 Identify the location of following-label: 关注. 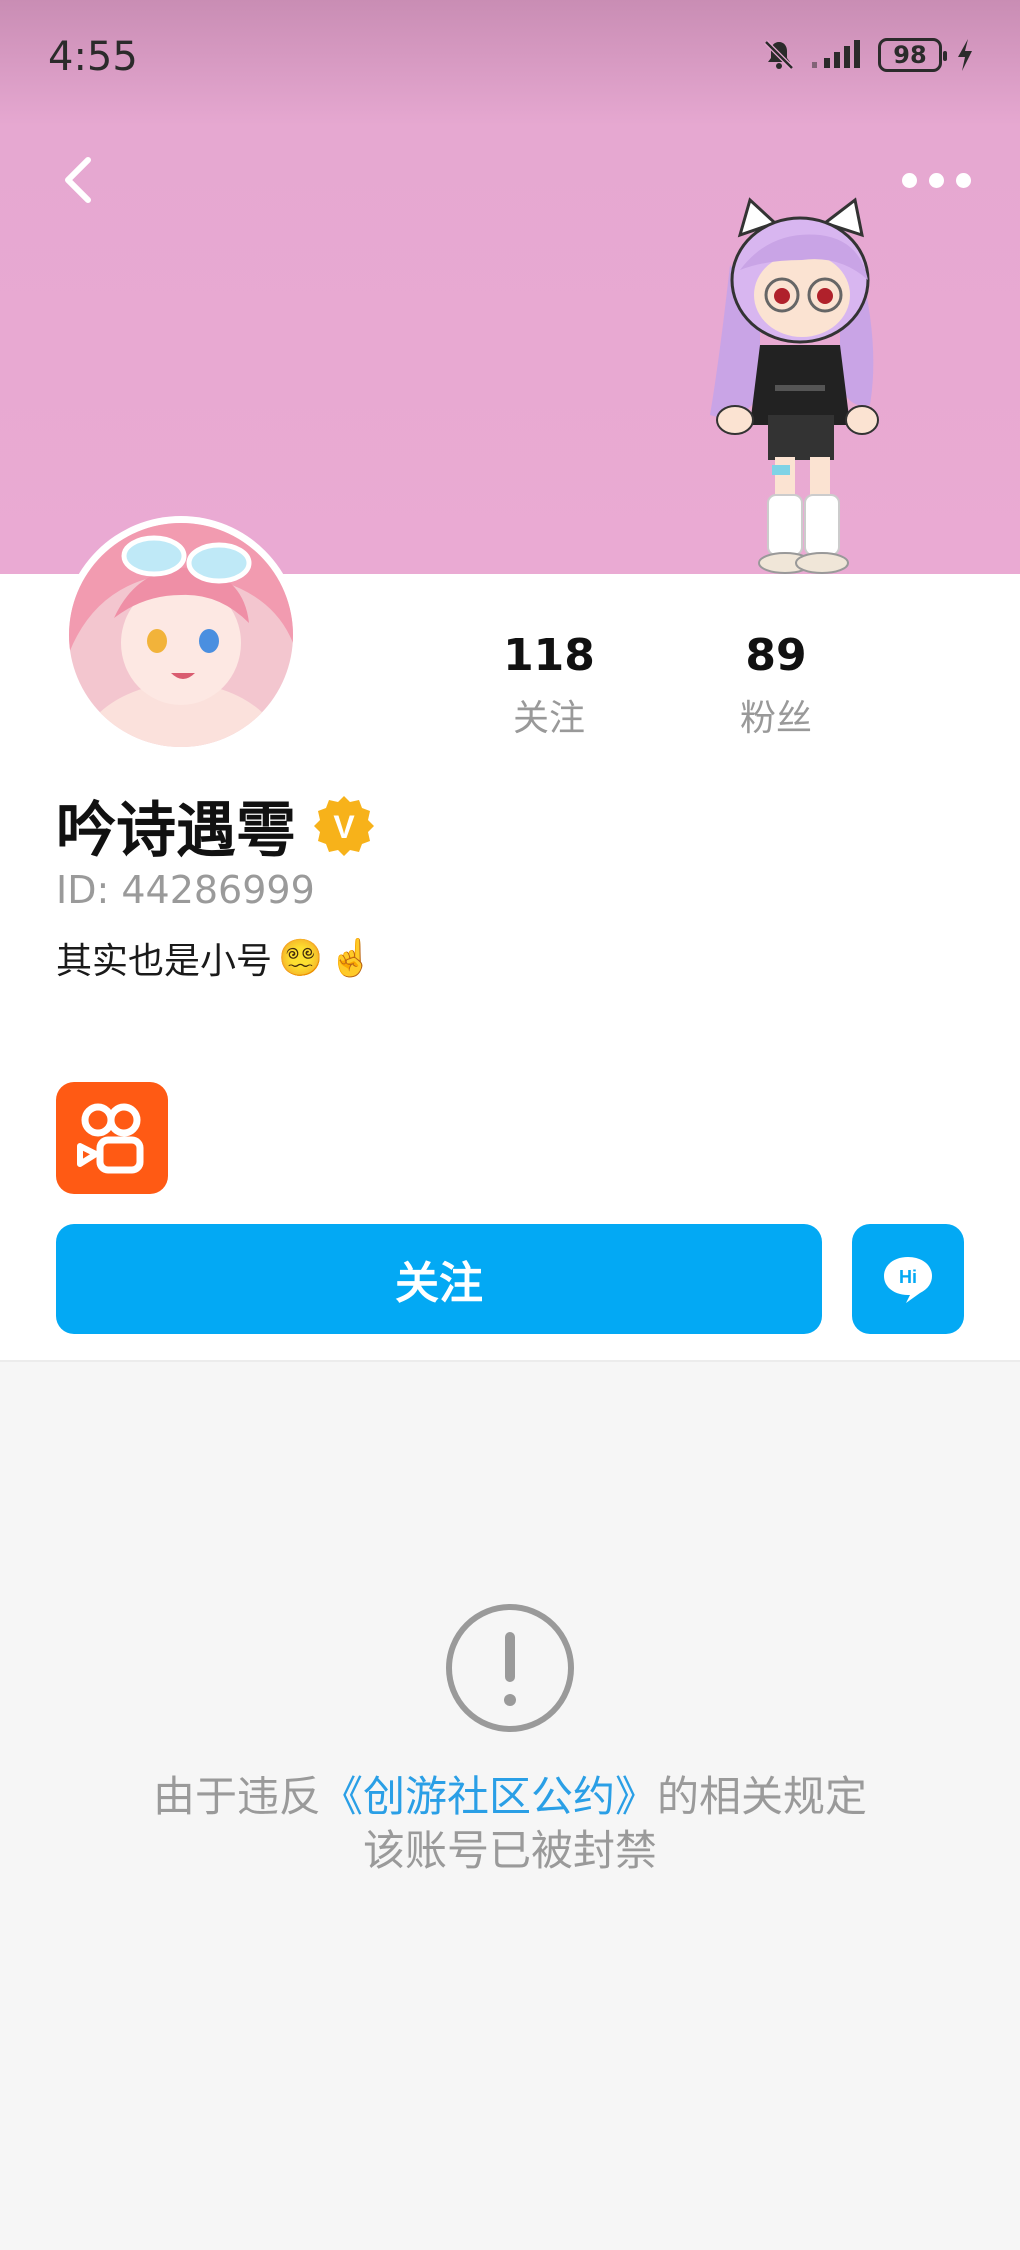
(548, 718).